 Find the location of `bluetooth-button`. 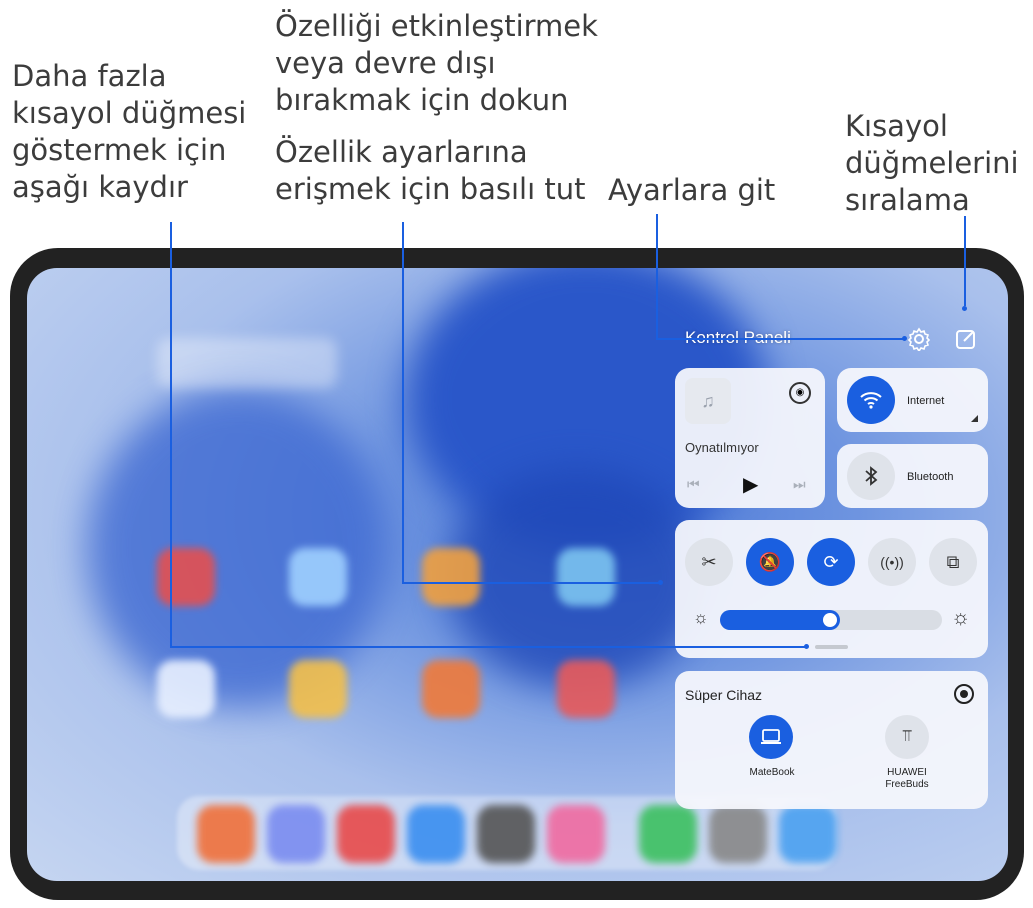

bluetooth-button is located at coordinates (871, 476).